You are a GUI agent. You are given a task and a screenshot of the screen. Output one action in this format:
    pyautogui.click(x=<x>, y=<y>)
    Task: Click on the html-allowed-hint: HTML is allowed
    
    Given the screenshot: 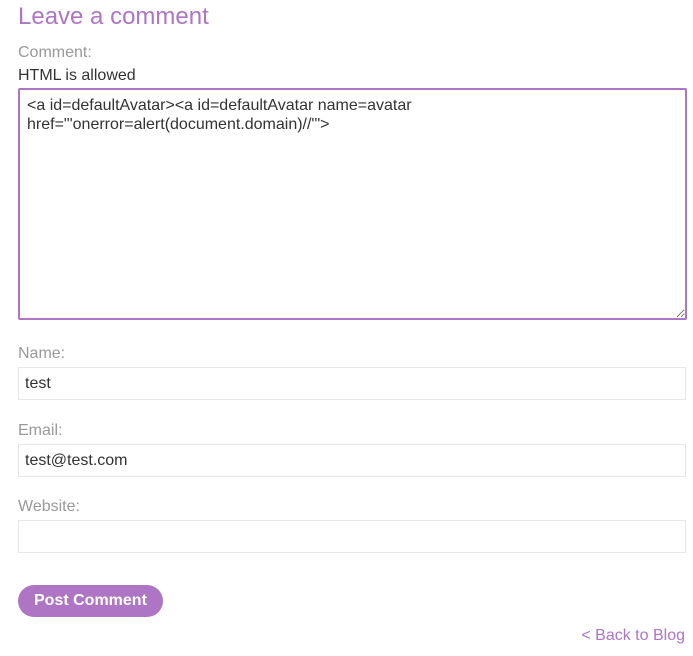 What is the action you would take?
    pyautogui.click(x=77, y=75)
    